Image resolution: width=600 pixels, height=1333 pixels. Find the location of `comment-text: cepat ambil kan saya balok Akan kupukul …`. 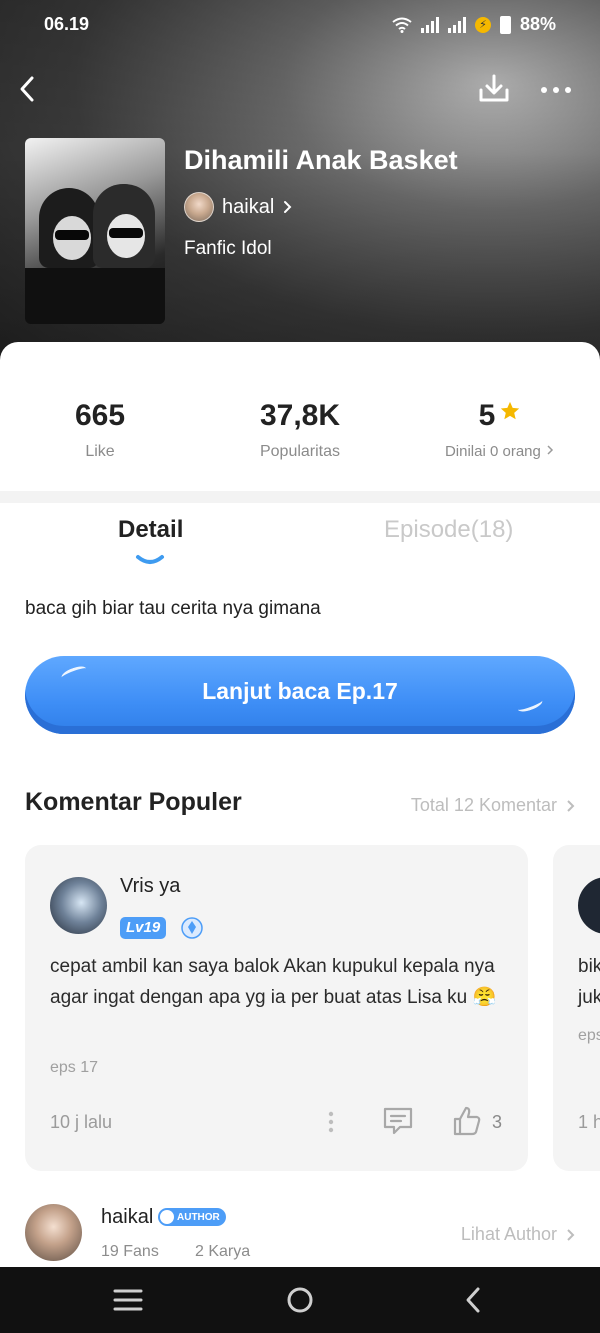

comment-text: cepat ambil kan saya balok Akan kupukul … is located at coordinates (273, 982).